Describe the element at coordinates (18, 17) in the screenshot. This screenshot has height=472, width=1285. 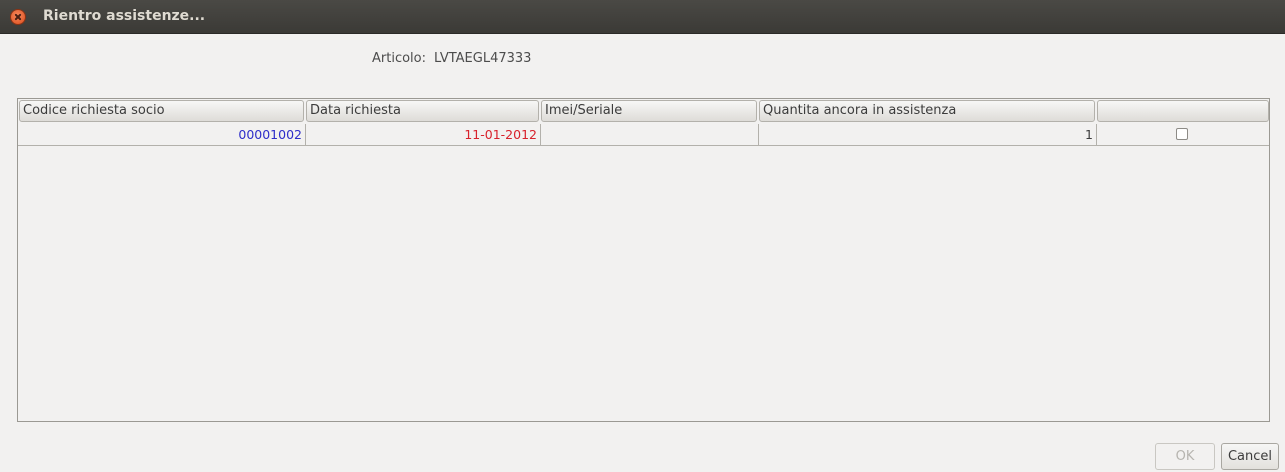
I see `close-icon` at that location.